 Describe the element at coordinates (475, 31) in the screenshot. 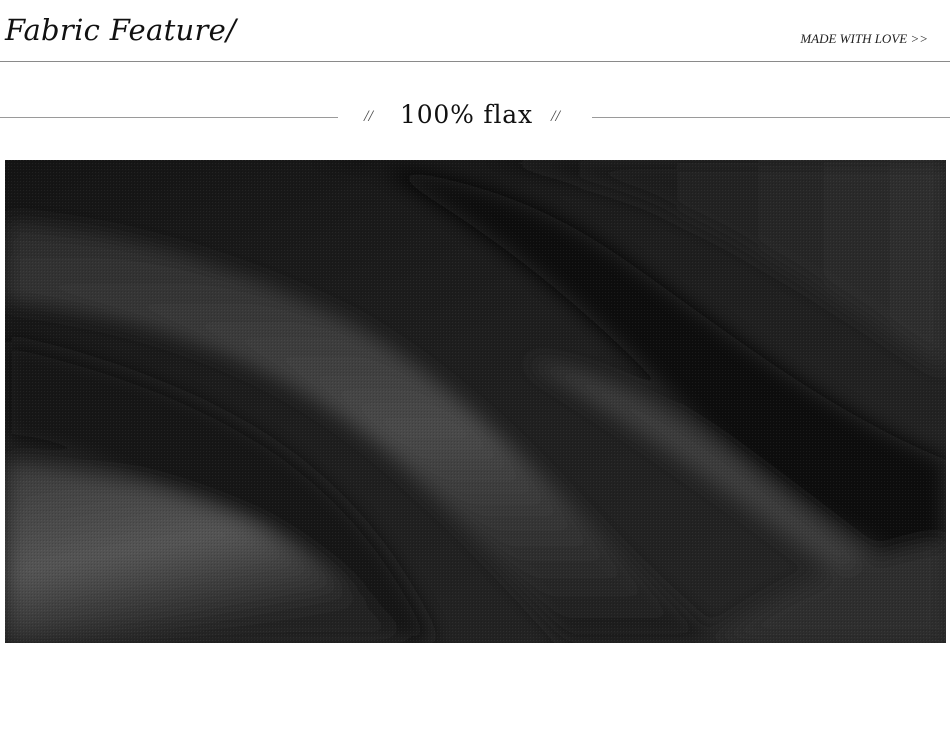

I see `page-header: Fabric Feature/ MADE WITH LOVE >>` at that location.